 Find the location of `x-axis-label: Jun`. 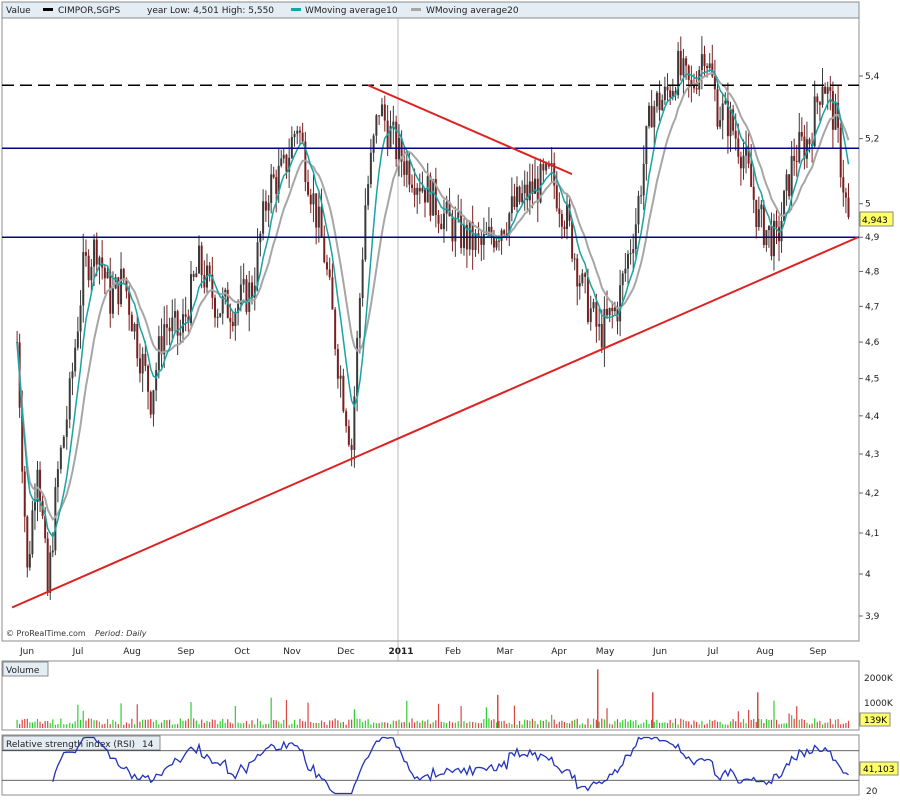

x-axis-label: Jun is located at coordinates (26, 652).